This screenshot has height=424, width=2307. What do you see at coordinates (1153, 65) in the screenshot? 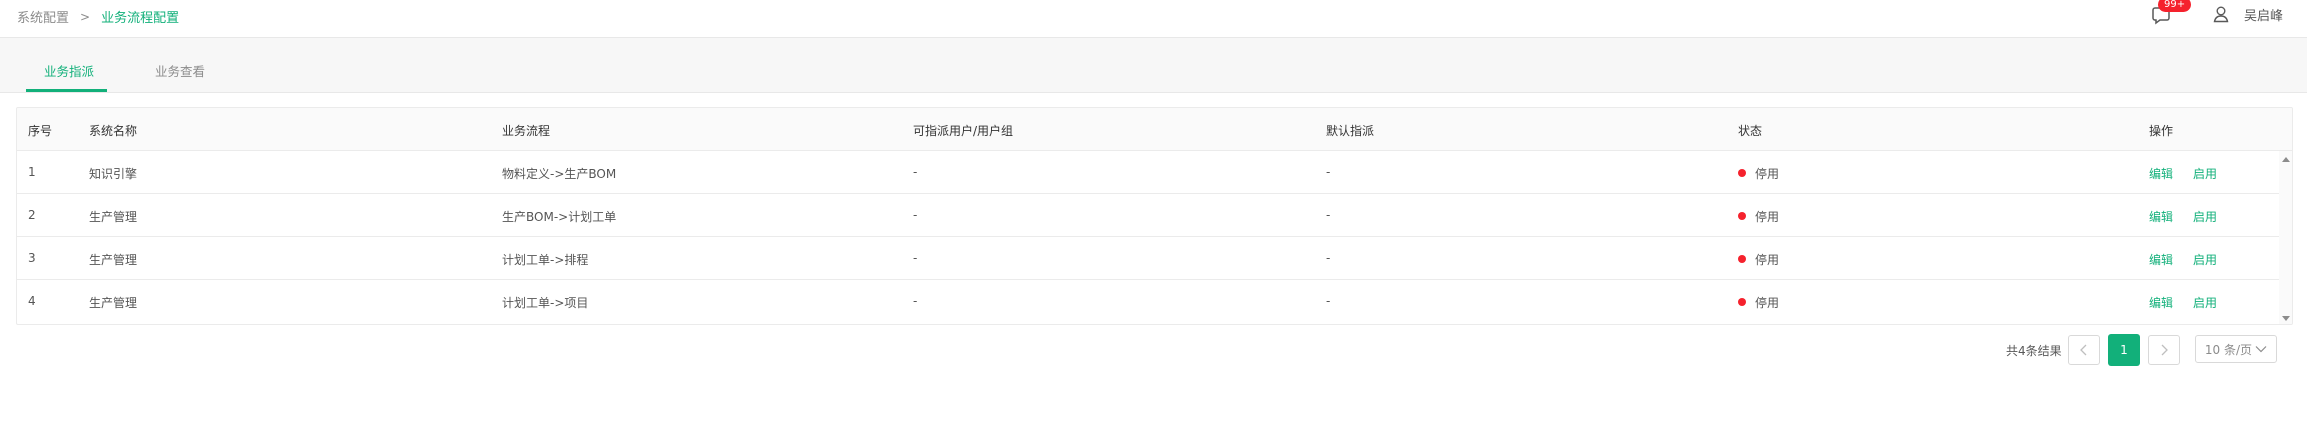
I see `tab-bar: 业务指派 业务查看` at bounding box center [1153, 65].